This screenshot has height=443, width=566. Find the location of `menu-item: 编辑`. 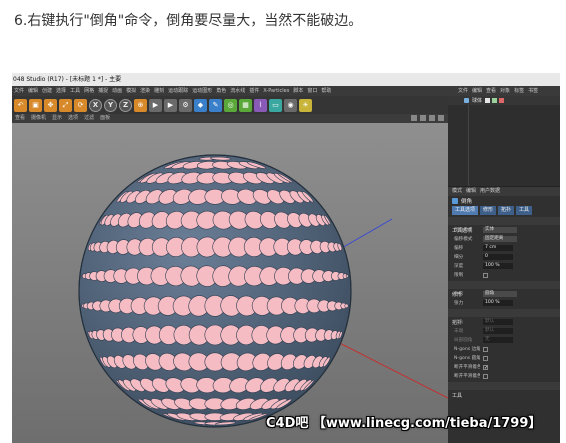

menu-item: 编辑 is located at coordinates (33, 91).